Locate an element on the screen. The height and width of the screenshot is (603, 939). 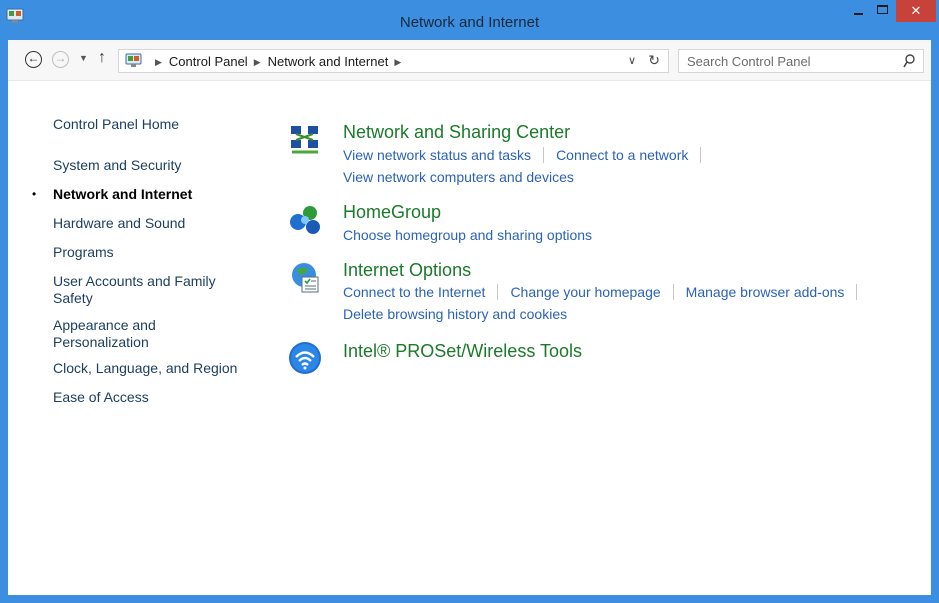
homegroup-icon is located at coordinates (305, 219).